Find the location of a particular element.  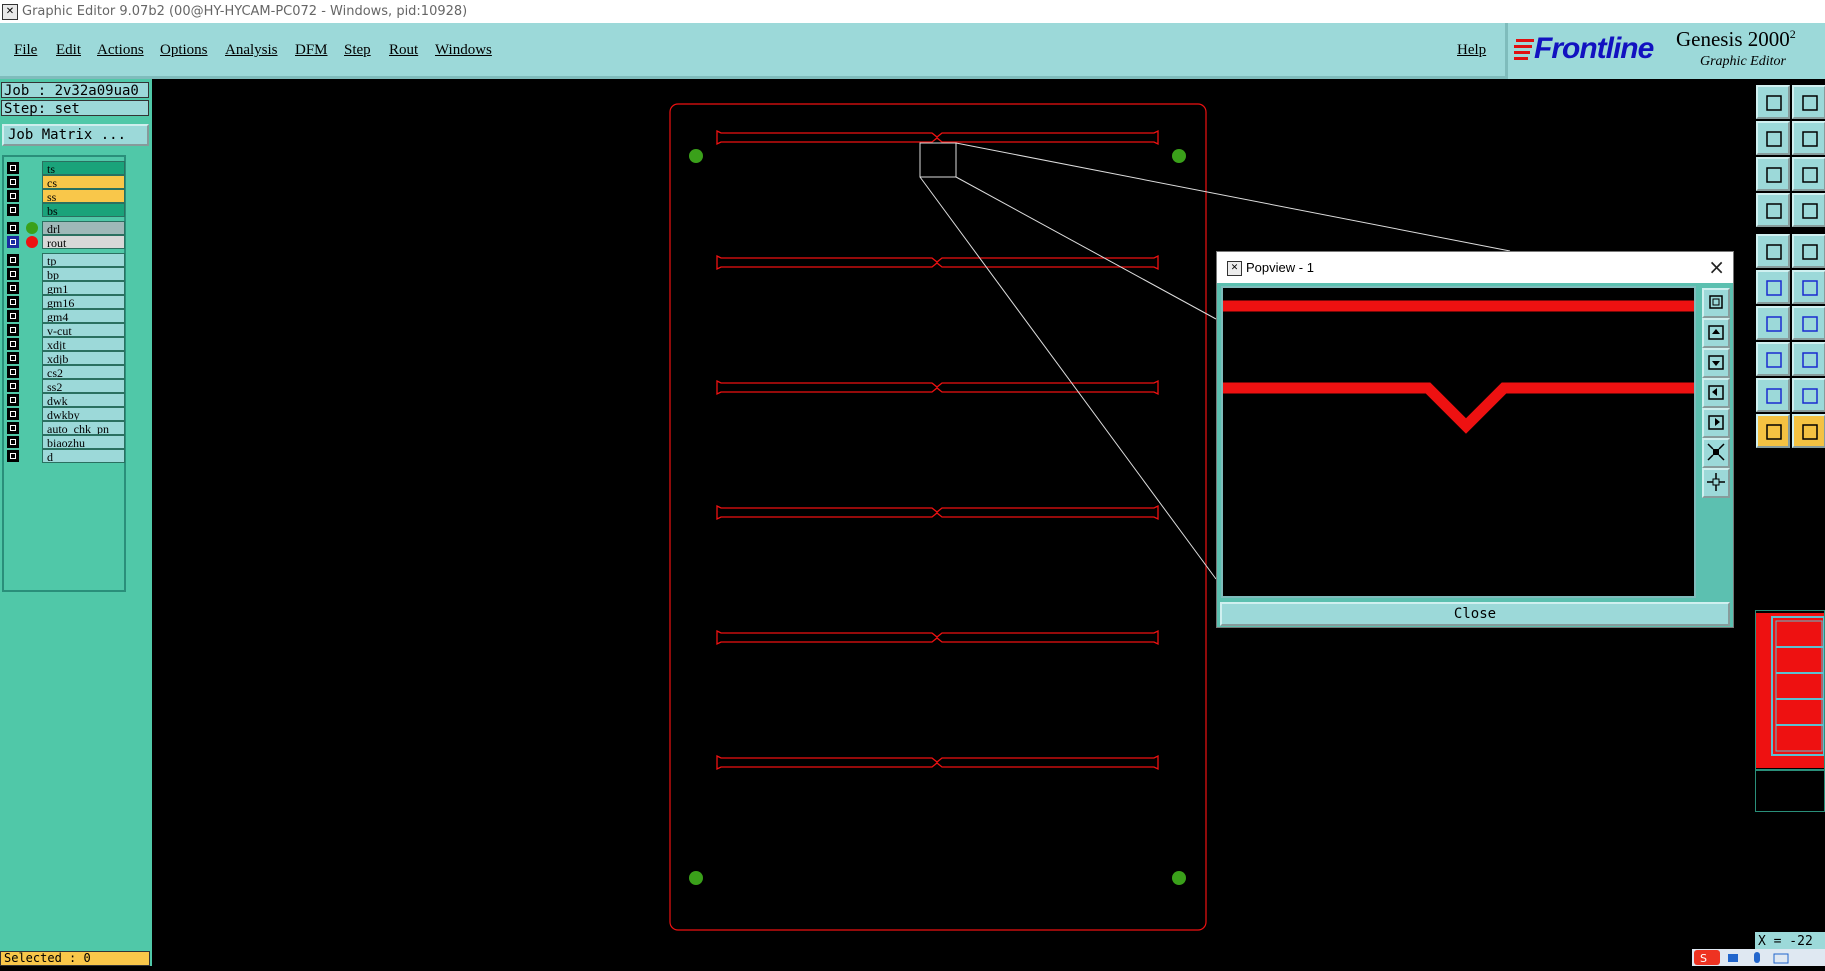

popview-pan-down-button is located at coordinates (1716, 363).